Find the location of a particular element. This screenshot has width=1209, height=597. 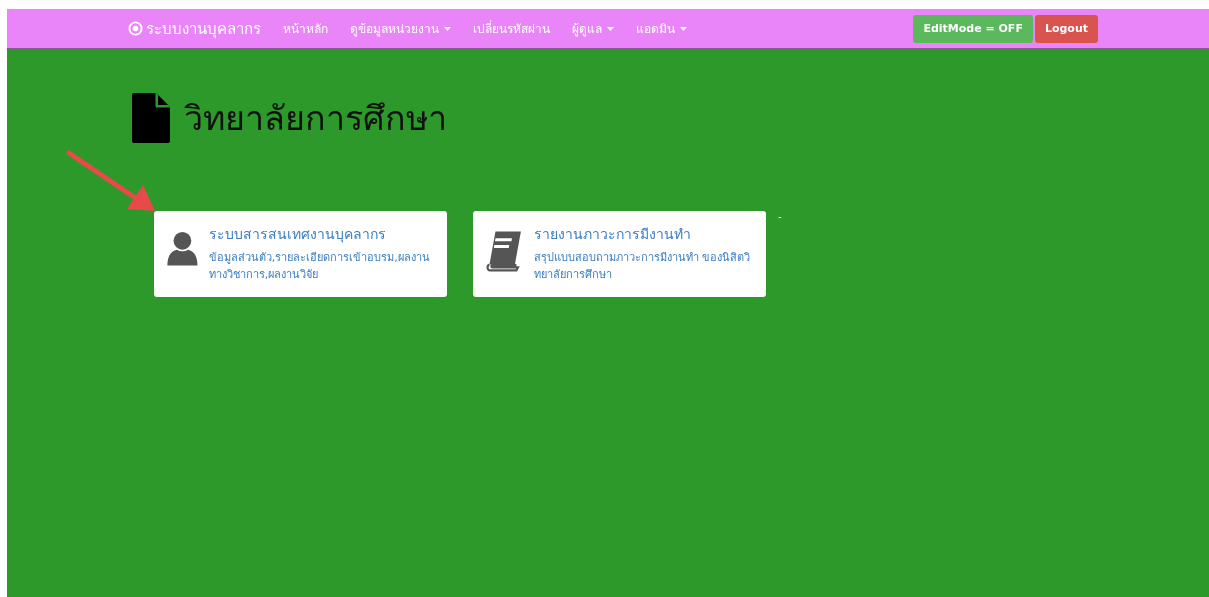

edit-mode-button: EditMode = OFF is located at coordinates (973, 28).